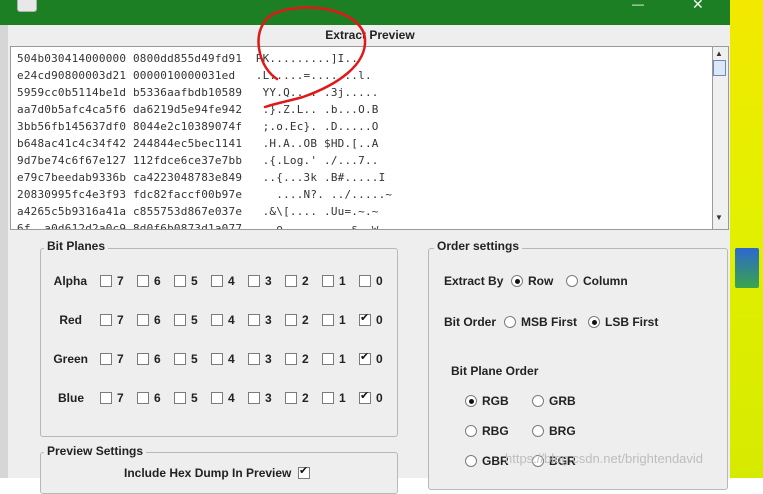 This screenshot has height=494, width=763. Describe the element at coordinates (95, 451) in the screenshot. I see `preview-settings-title: Preview Settings` at that location.